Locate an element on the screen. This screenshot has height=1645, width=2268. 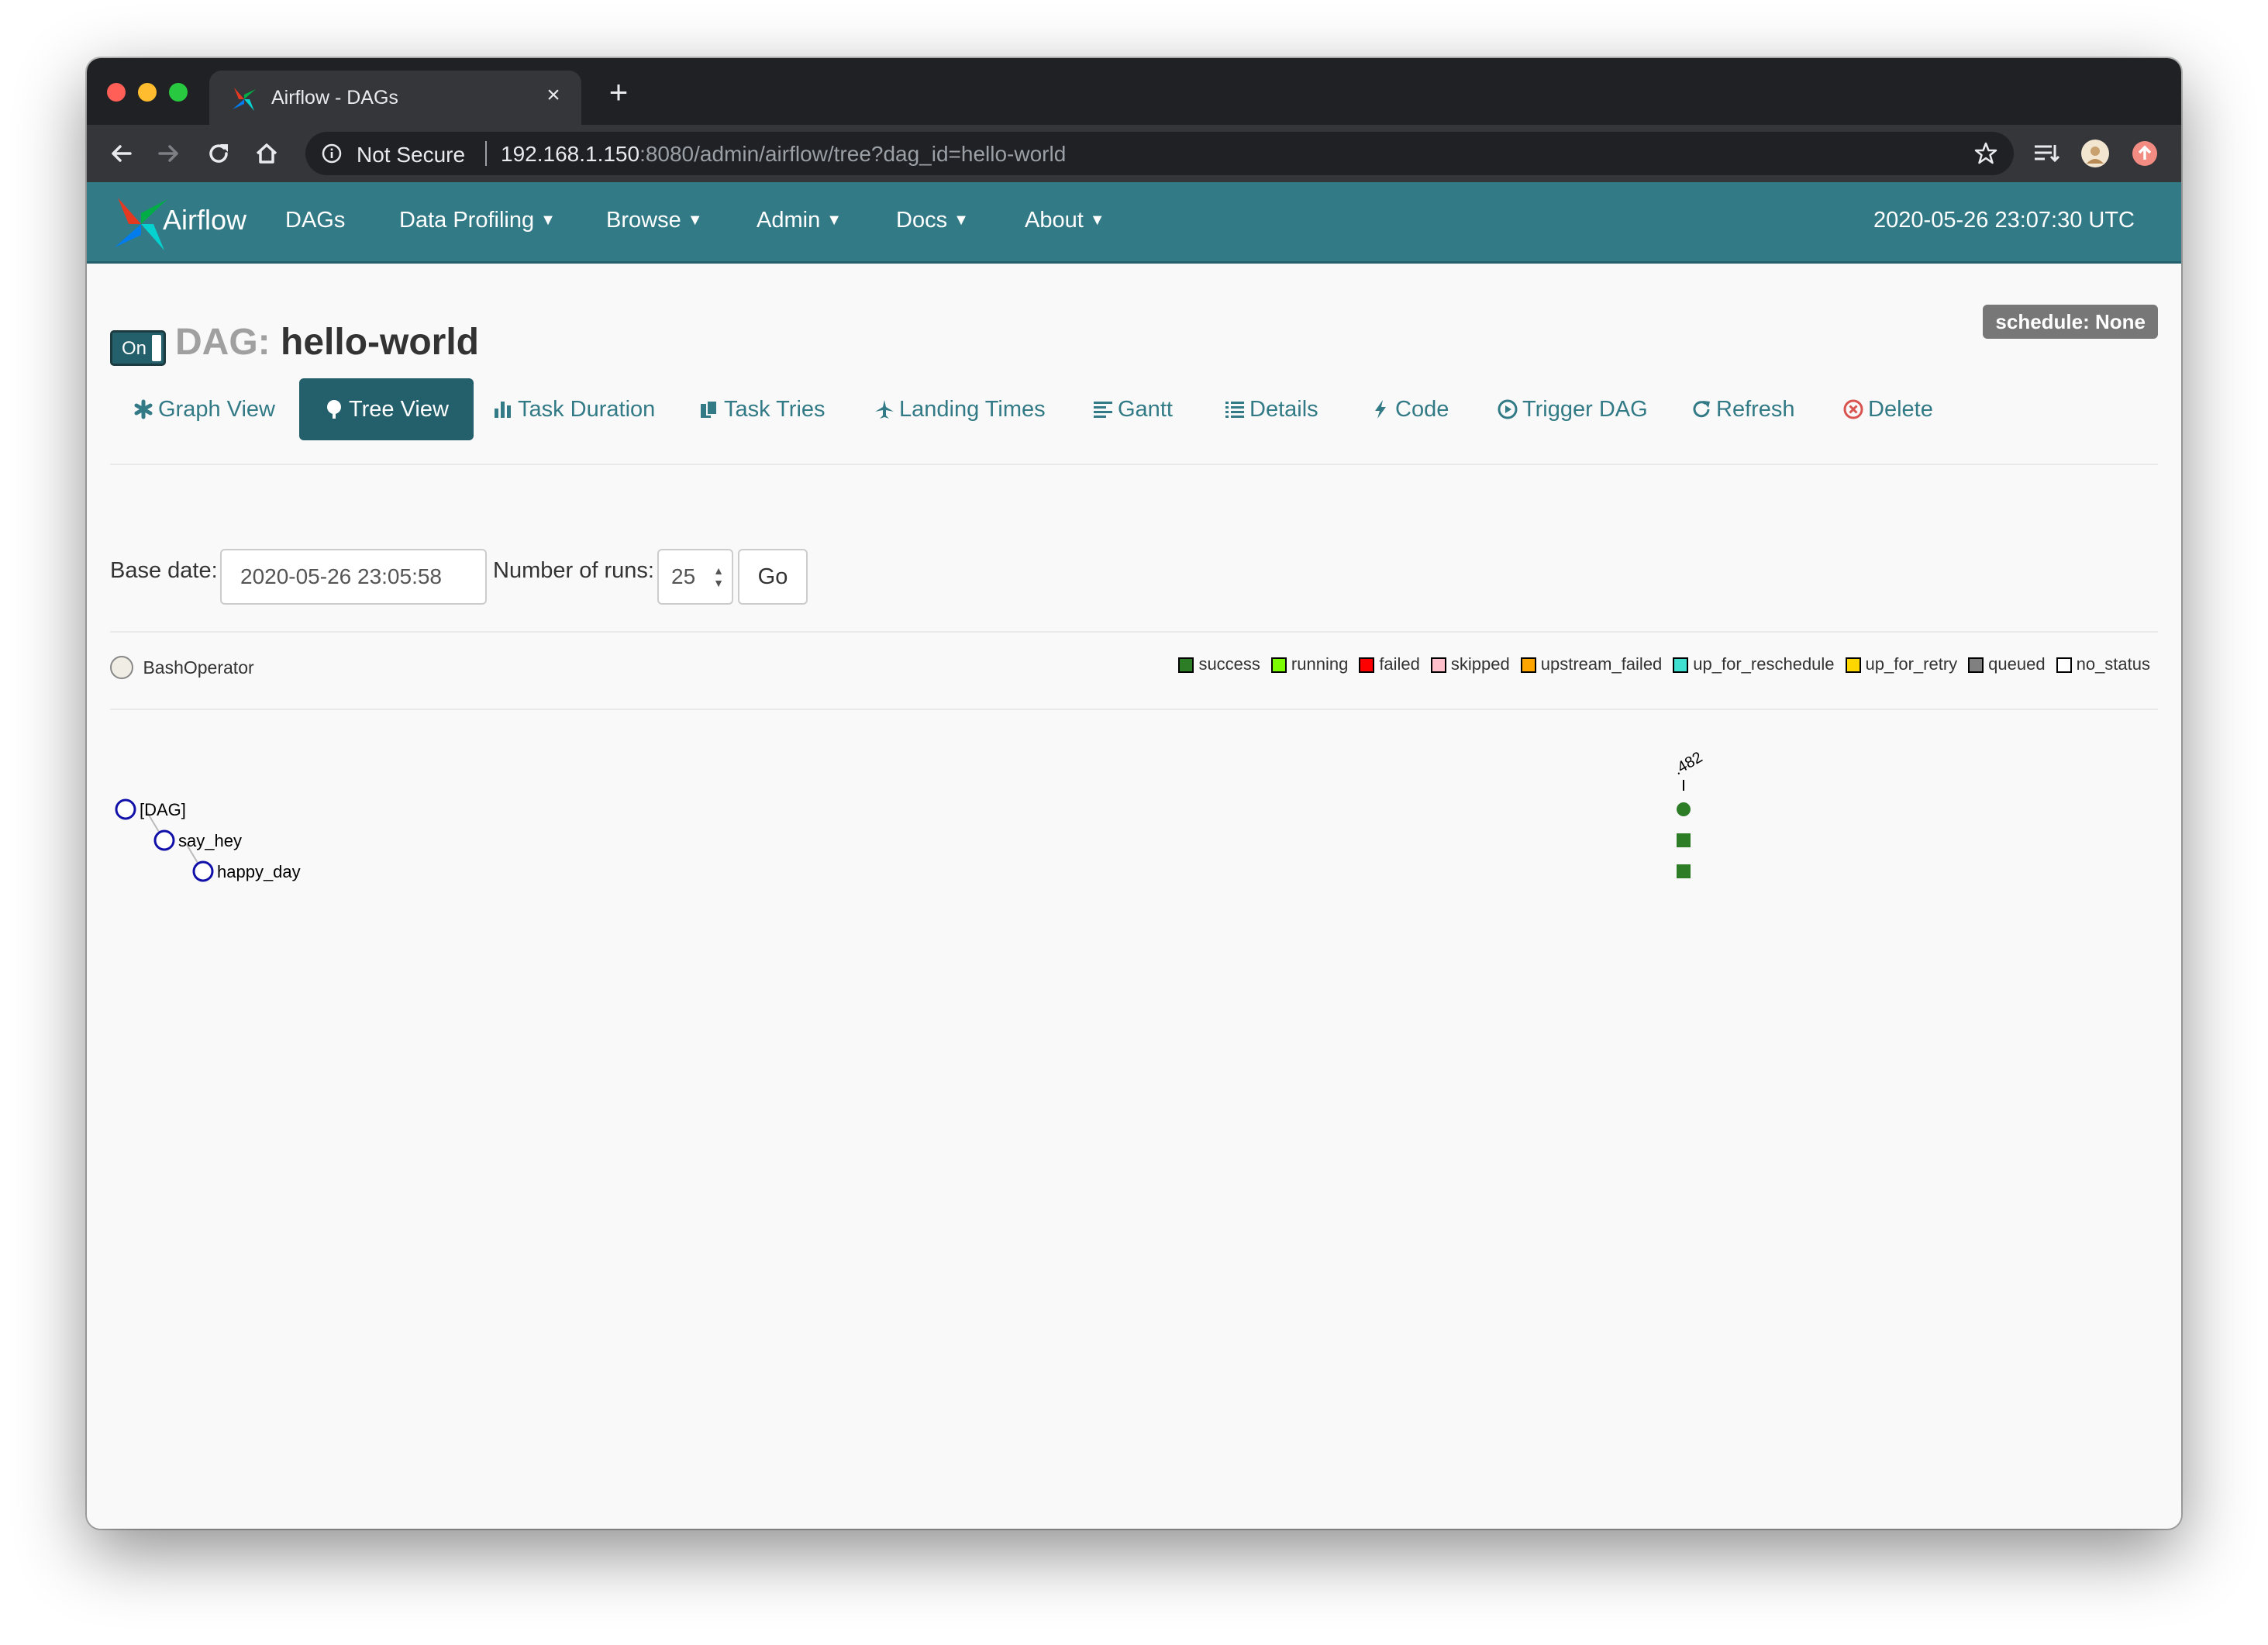
reading-list-icon is located at coordinates (2045, 153).